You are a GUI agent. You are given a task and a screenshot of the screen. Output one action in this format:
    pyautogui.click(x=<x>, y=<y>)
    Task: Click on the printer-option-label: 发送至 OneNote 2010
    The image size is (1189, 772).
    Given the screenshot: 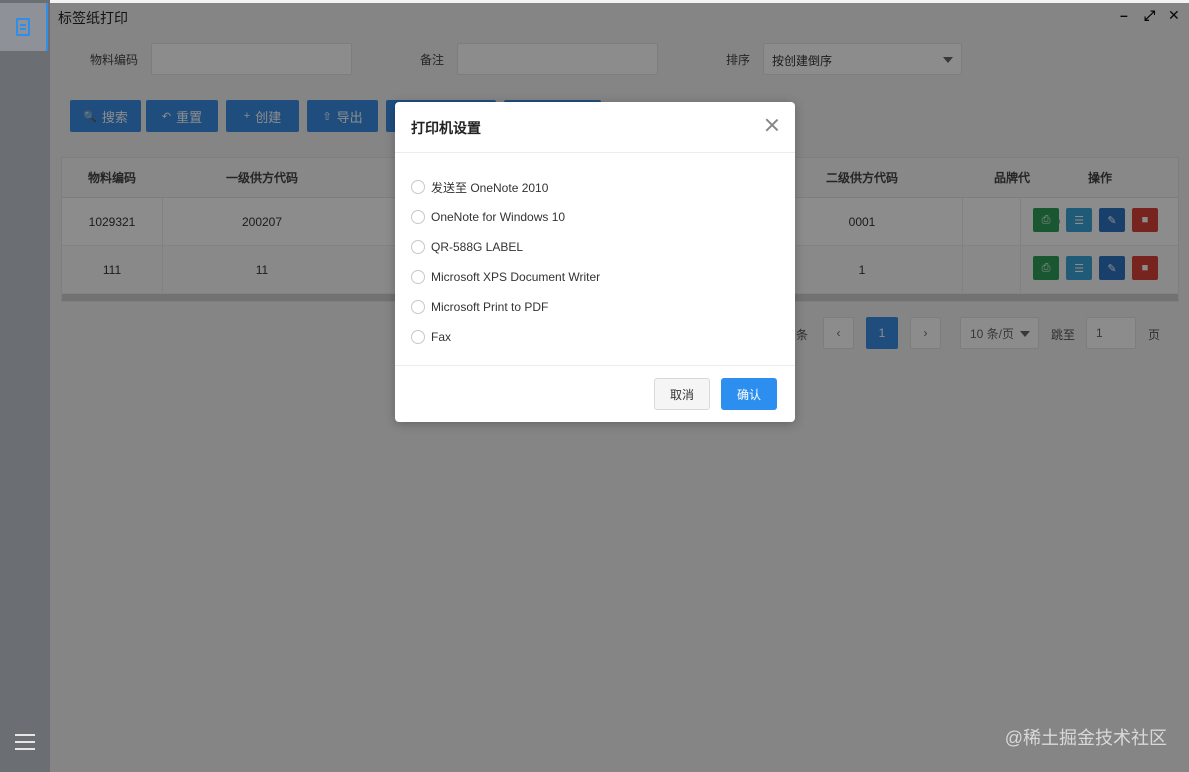 What is the action you would take?
    pyautogui.click(x=490, y=187)
    